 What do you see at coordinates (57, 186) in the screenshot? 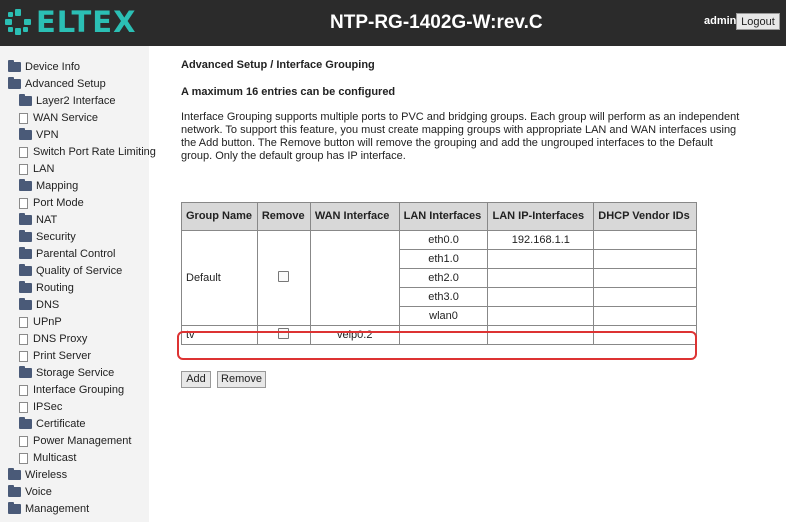
I see `sidebar-item-label: Mapping` at bounding box center [57, 186].